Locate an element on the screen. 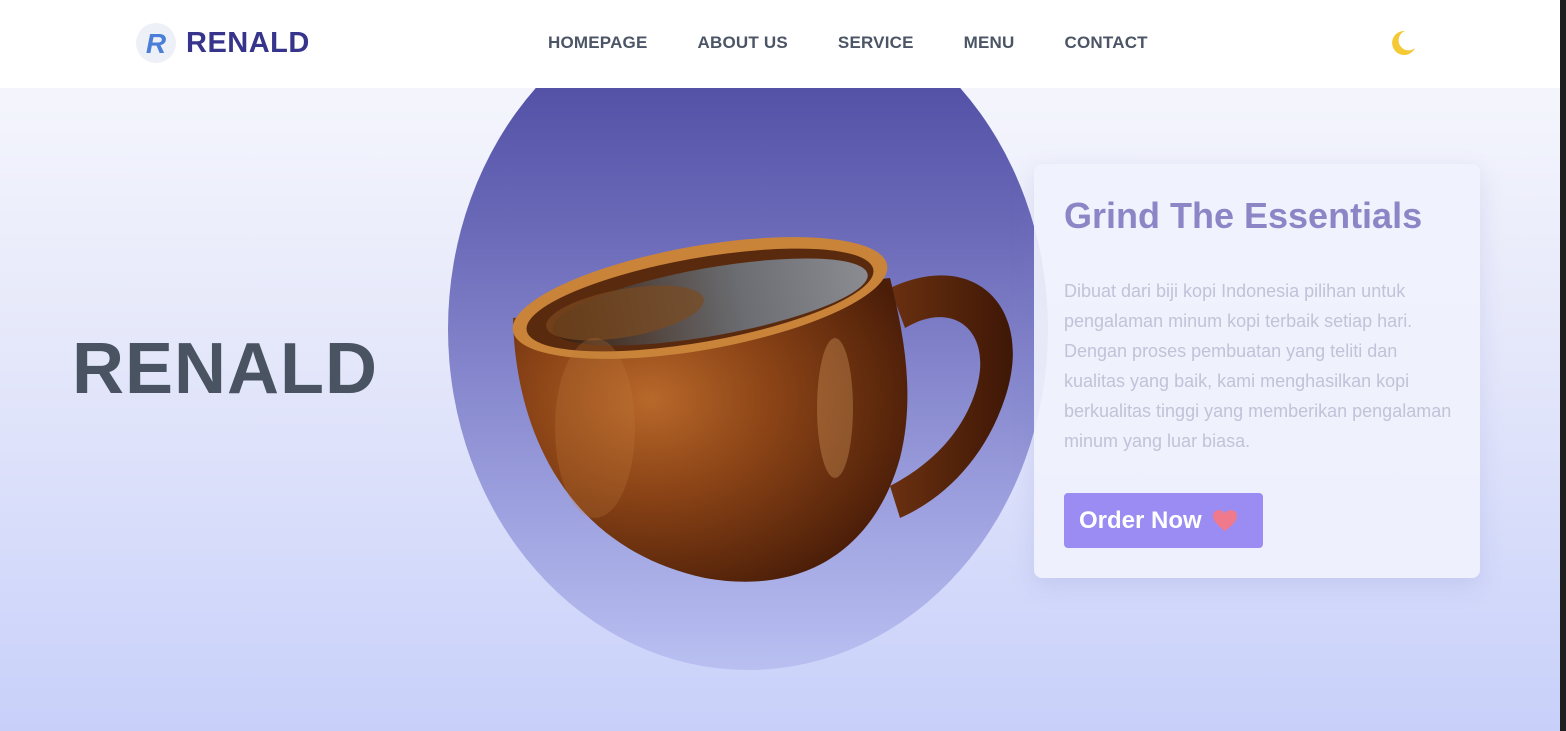  order-now-label: Order Now is located at coordinates (1140, 520).